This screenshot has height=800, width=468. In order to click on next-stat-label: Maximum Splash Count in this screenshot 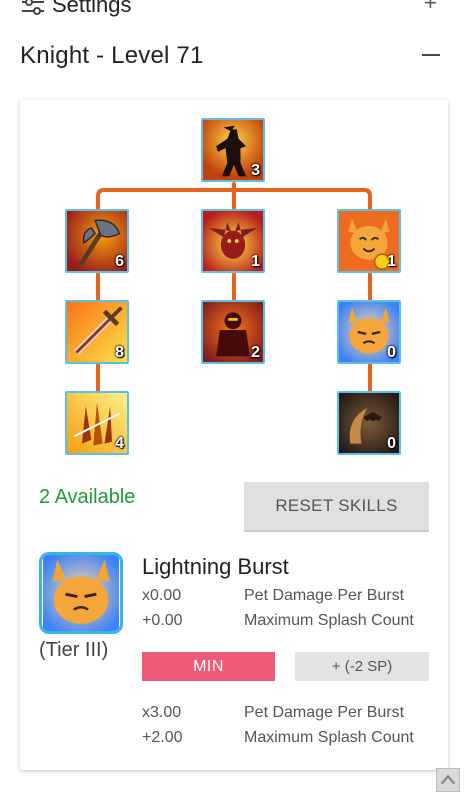, I will do `click(329, 737)`.